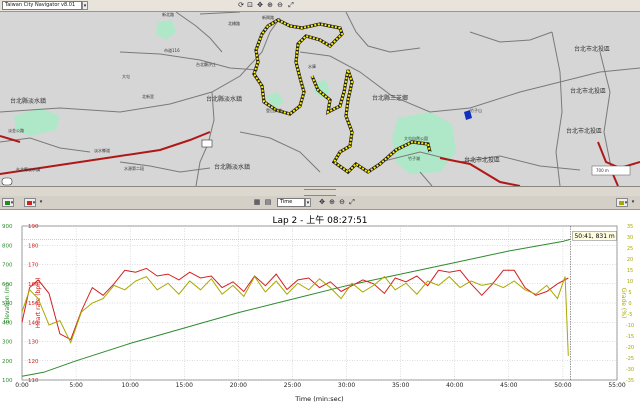  I want to click on map-label: 淡金公路, so click(16, 130).